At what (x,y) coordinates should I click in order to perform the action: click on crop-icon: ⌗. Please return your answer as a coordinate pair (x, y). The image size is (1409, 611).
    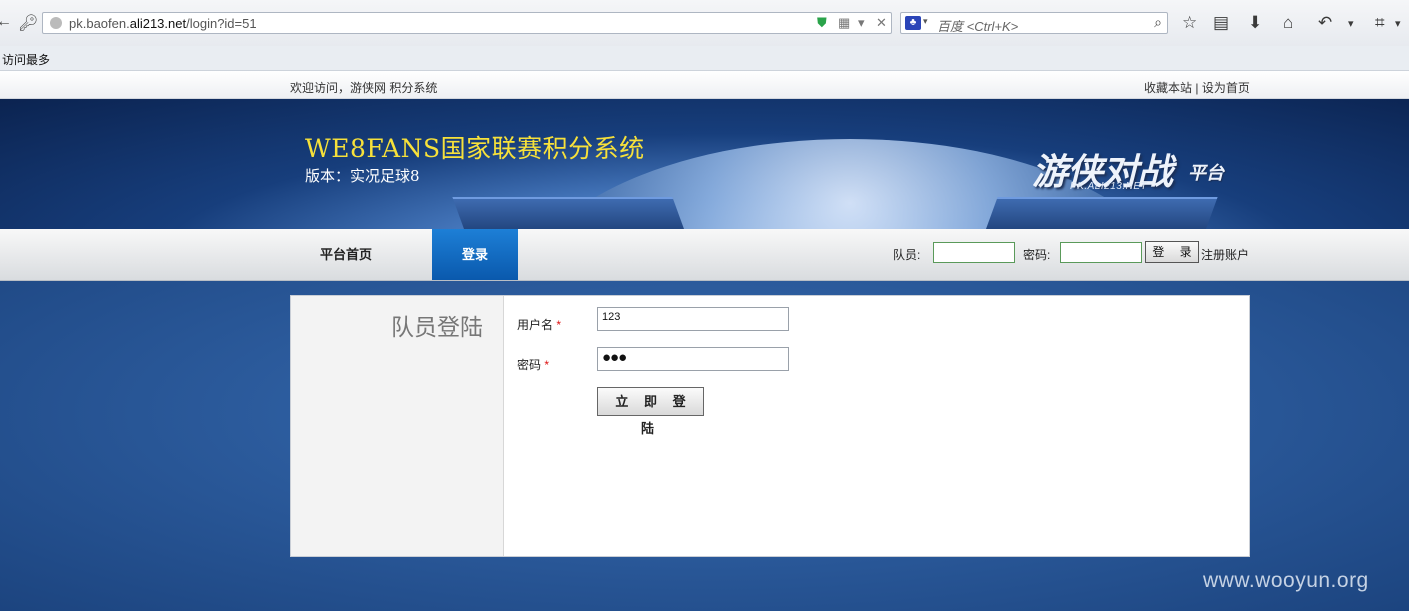
    Looking at the image, I should click on (1380, 23).